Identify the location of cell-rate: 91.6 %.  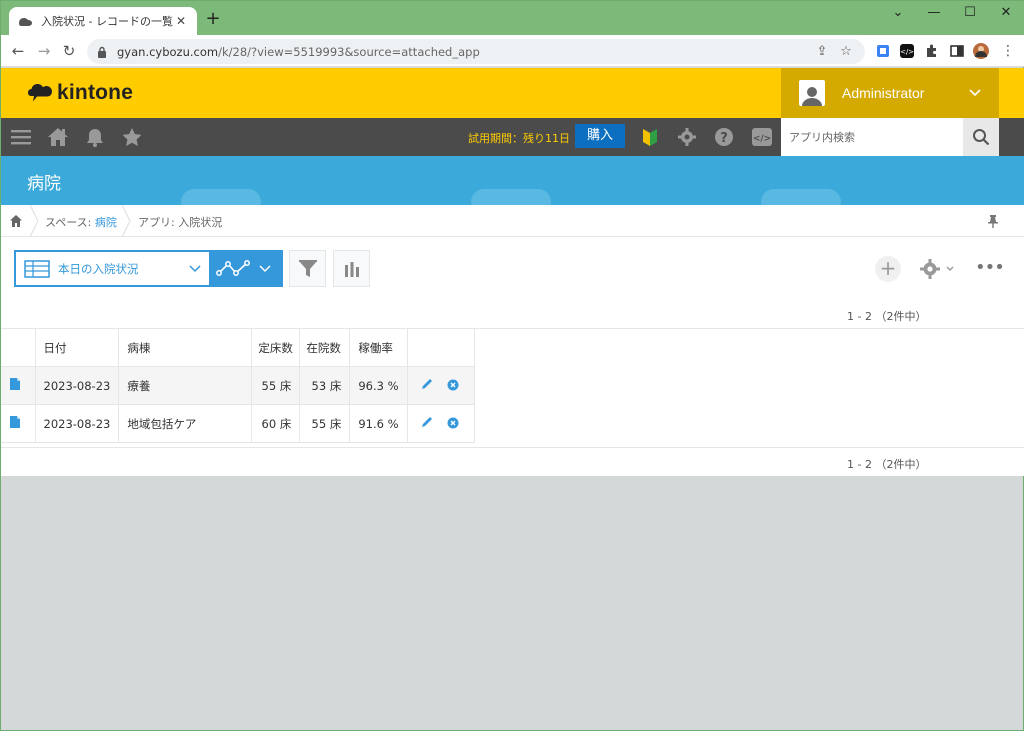
(378, 423).